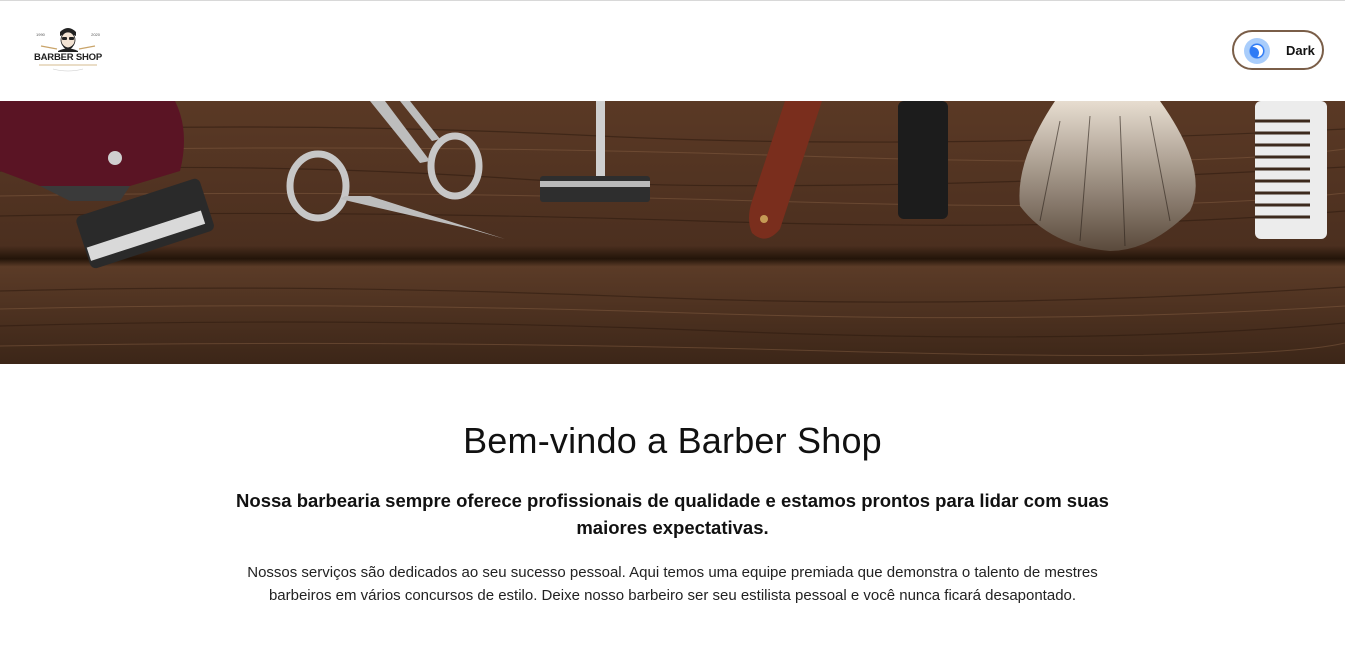 The width and height of the screenshot is (1345, 651). I want to click on barber-shop-logo: 1990 2020 BARBER SHOP, so click(68, 51).